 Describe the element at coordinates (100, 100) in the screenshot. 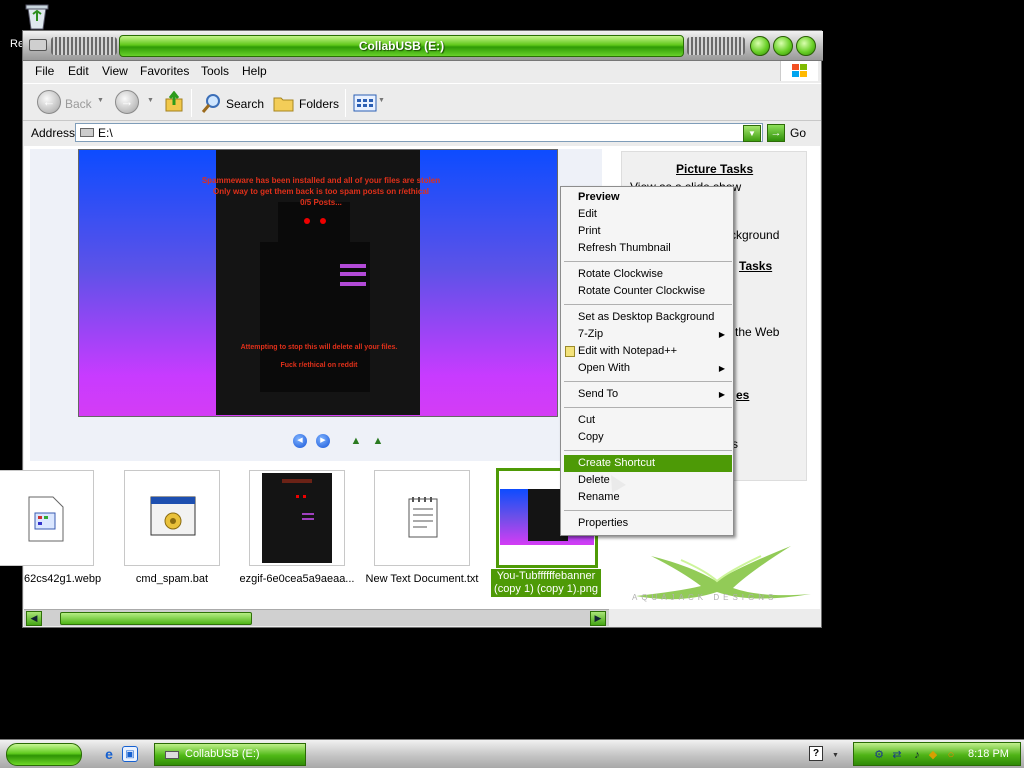

I see `back-dropdown-icon: ▼` at that location.